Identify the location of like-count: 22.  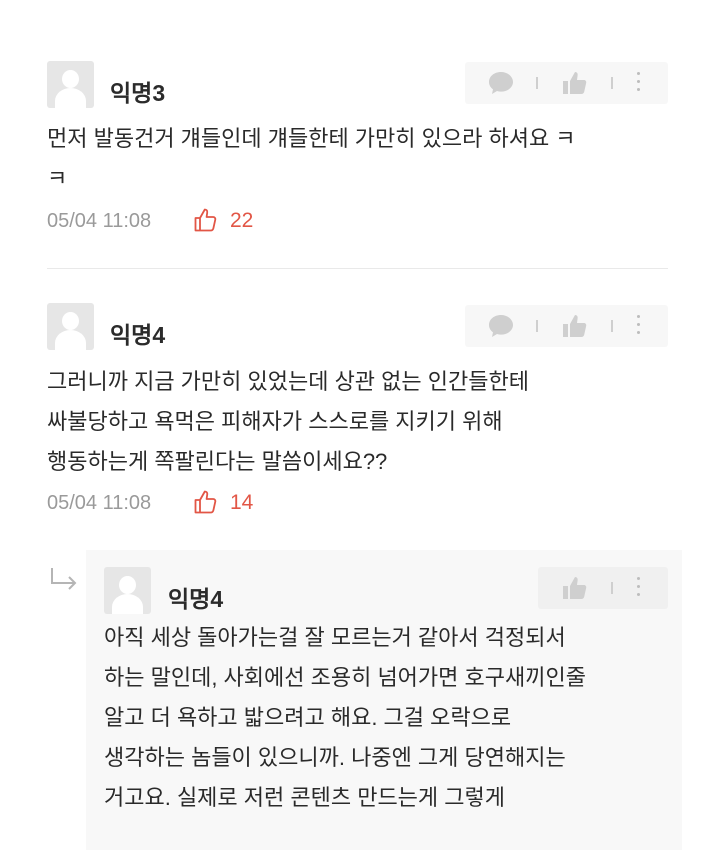
(242, 220).